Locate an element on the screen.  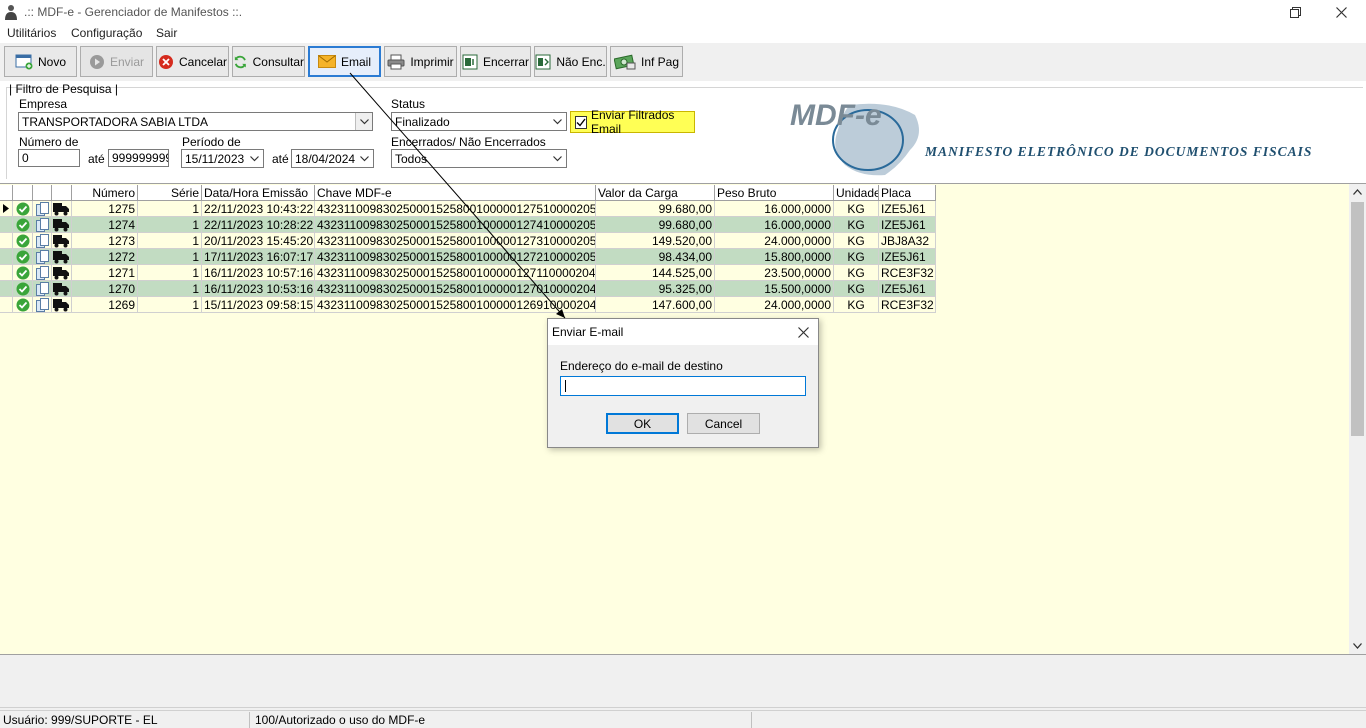
enviar-filtrados-label: Enviar Filtrados Email is located at coordinates (633, 122).